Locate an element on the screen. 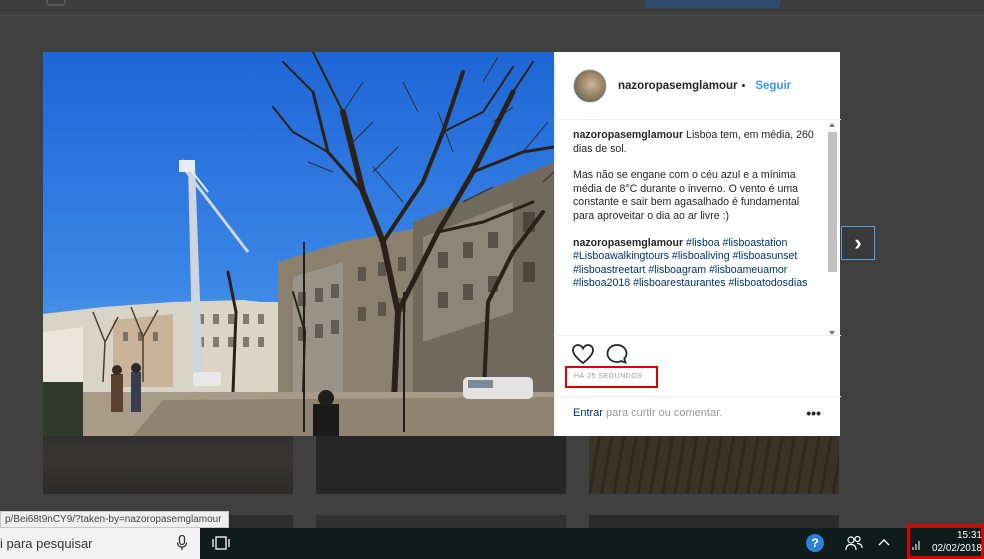 The height and width of the screenshot is (559, 984). more-options-button: ••• is located at coordinates (813, 413).